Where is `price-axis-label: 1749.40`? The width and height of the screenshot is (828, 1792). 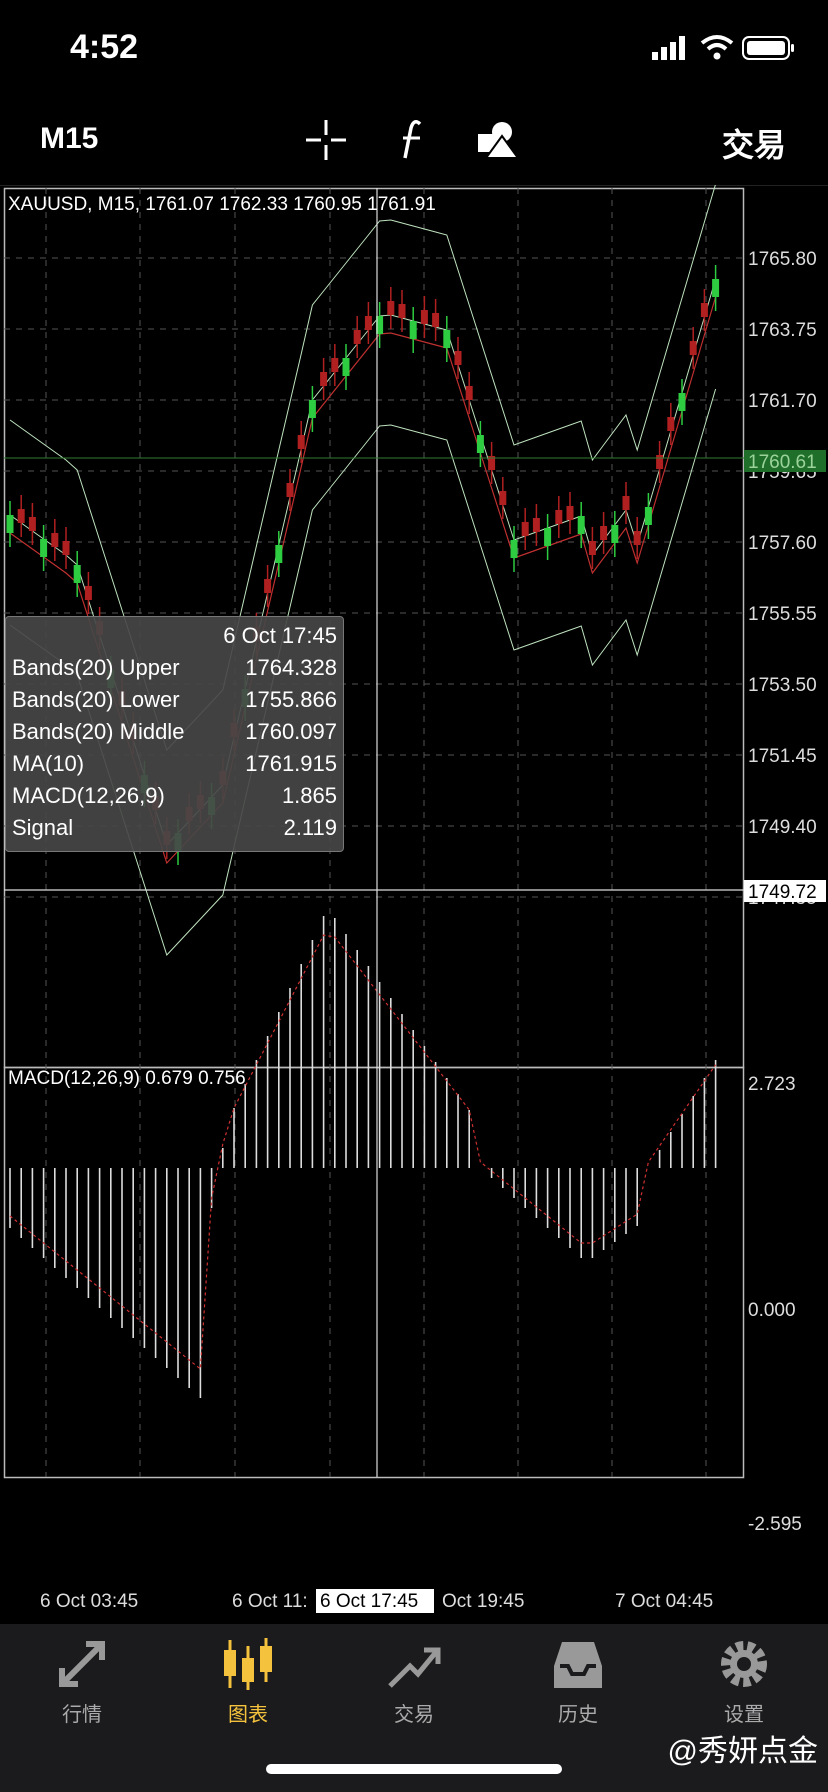 price-axis-label: 1749.40 is located at coordinates (782, 827).